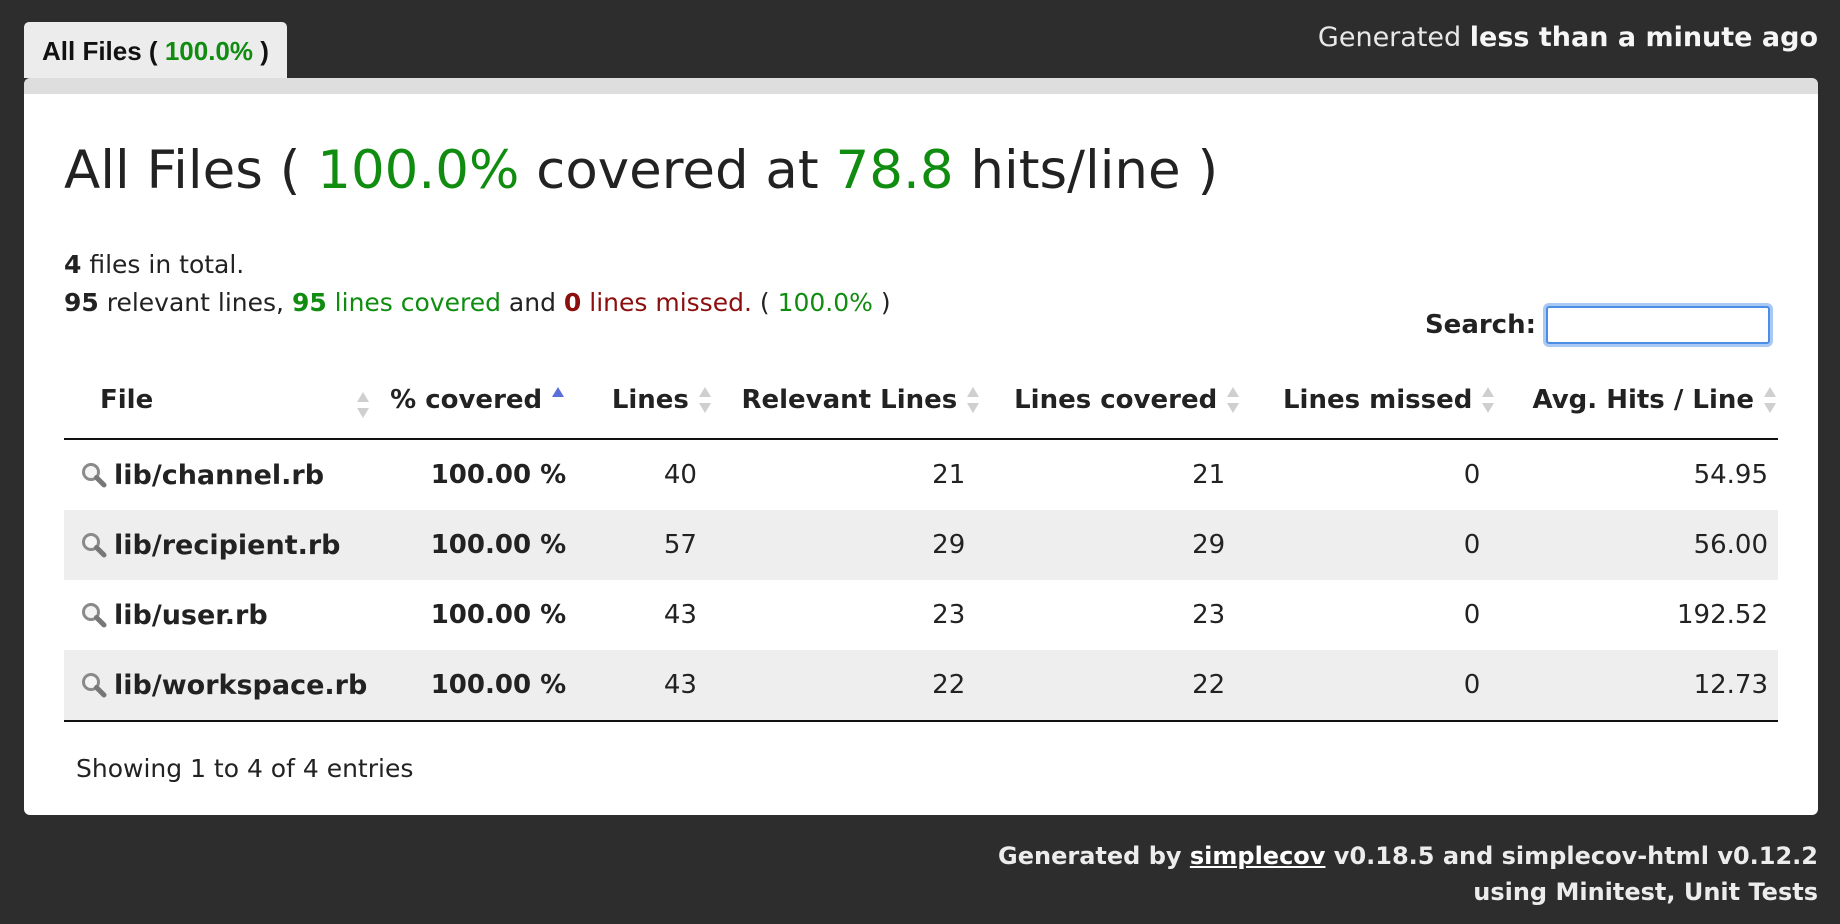  What do you see at coordinates (894, 170) in the screenshot?
I see `title-hits: 78.8` at bounding box center [894, 170].